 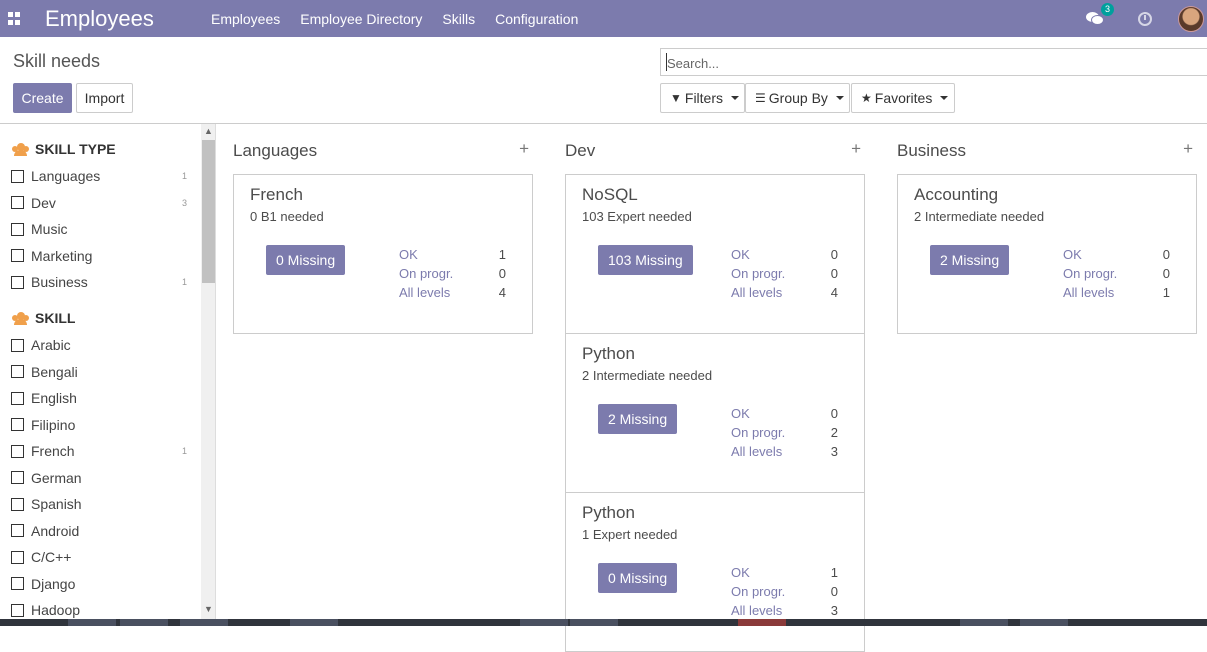 What do you see at coordinates (56, 477) in the screenshot?
I see `filter-item-label: German` at bounding box center [56, 477].